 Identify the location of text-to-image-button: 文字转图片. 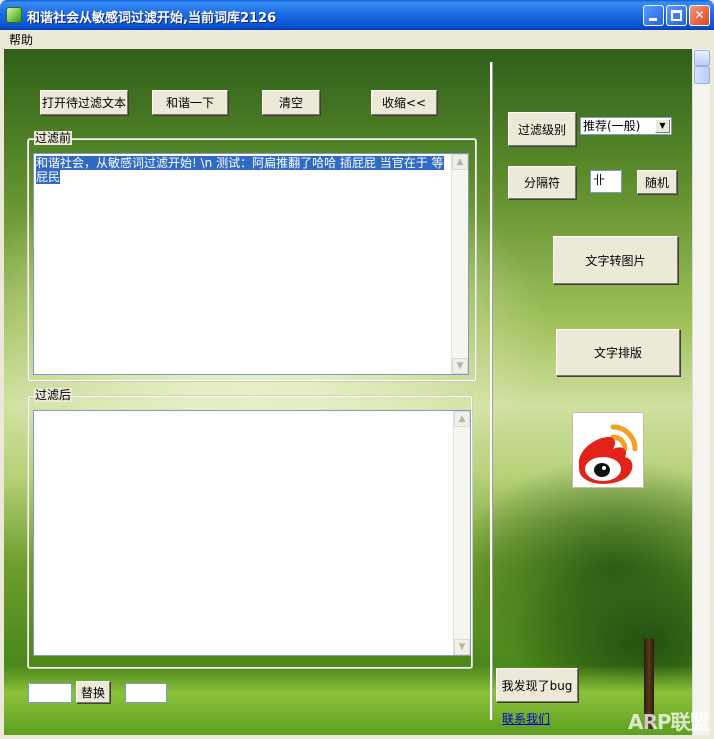
(615, 260).